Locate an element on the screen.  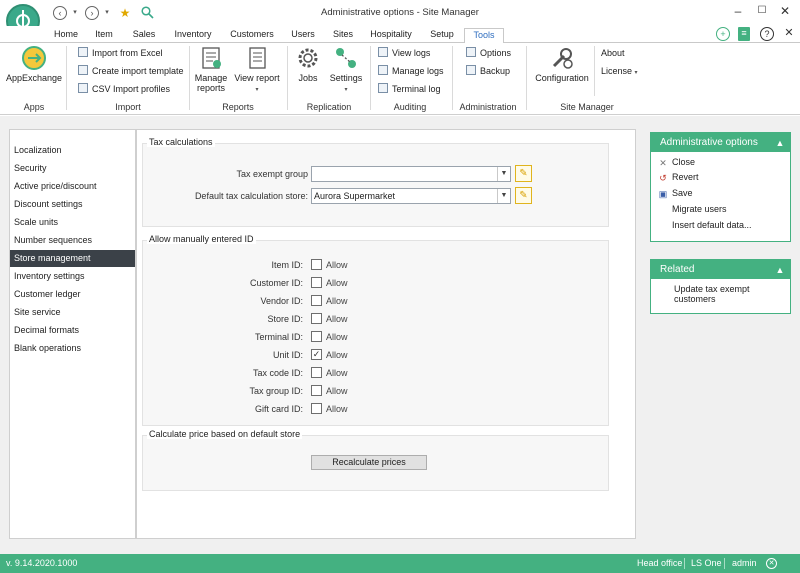
help-icon: ? is located at coordinates (767, 34).